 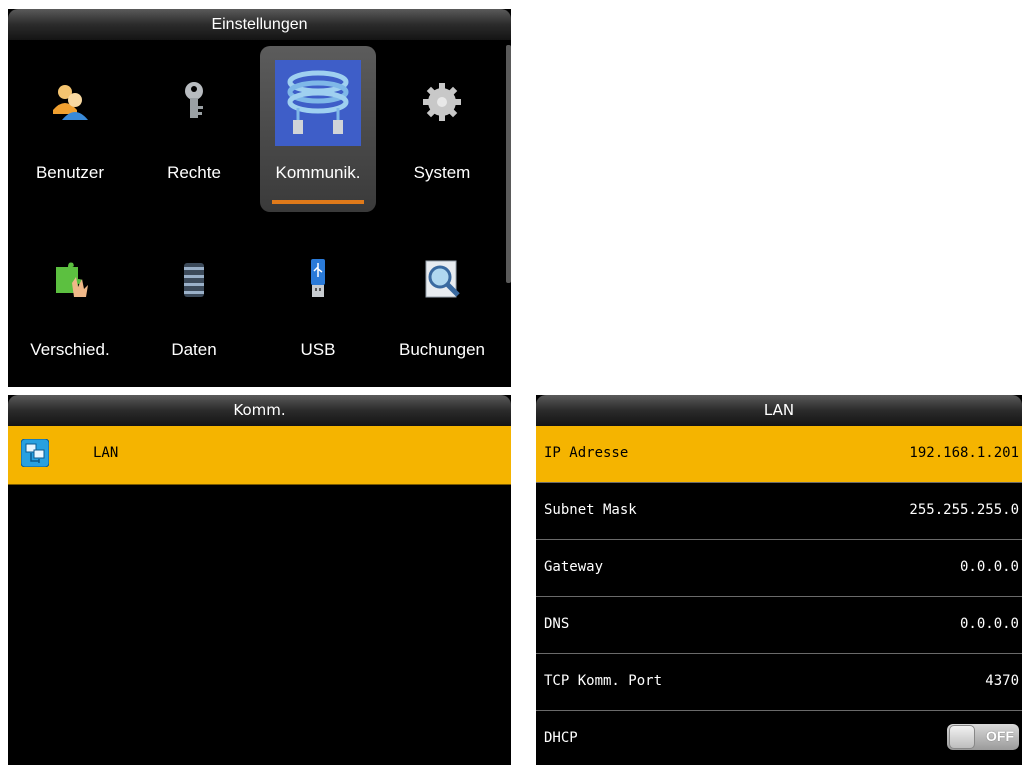 I want to click on setting-label: DHCP, so click(x=561, y=738).